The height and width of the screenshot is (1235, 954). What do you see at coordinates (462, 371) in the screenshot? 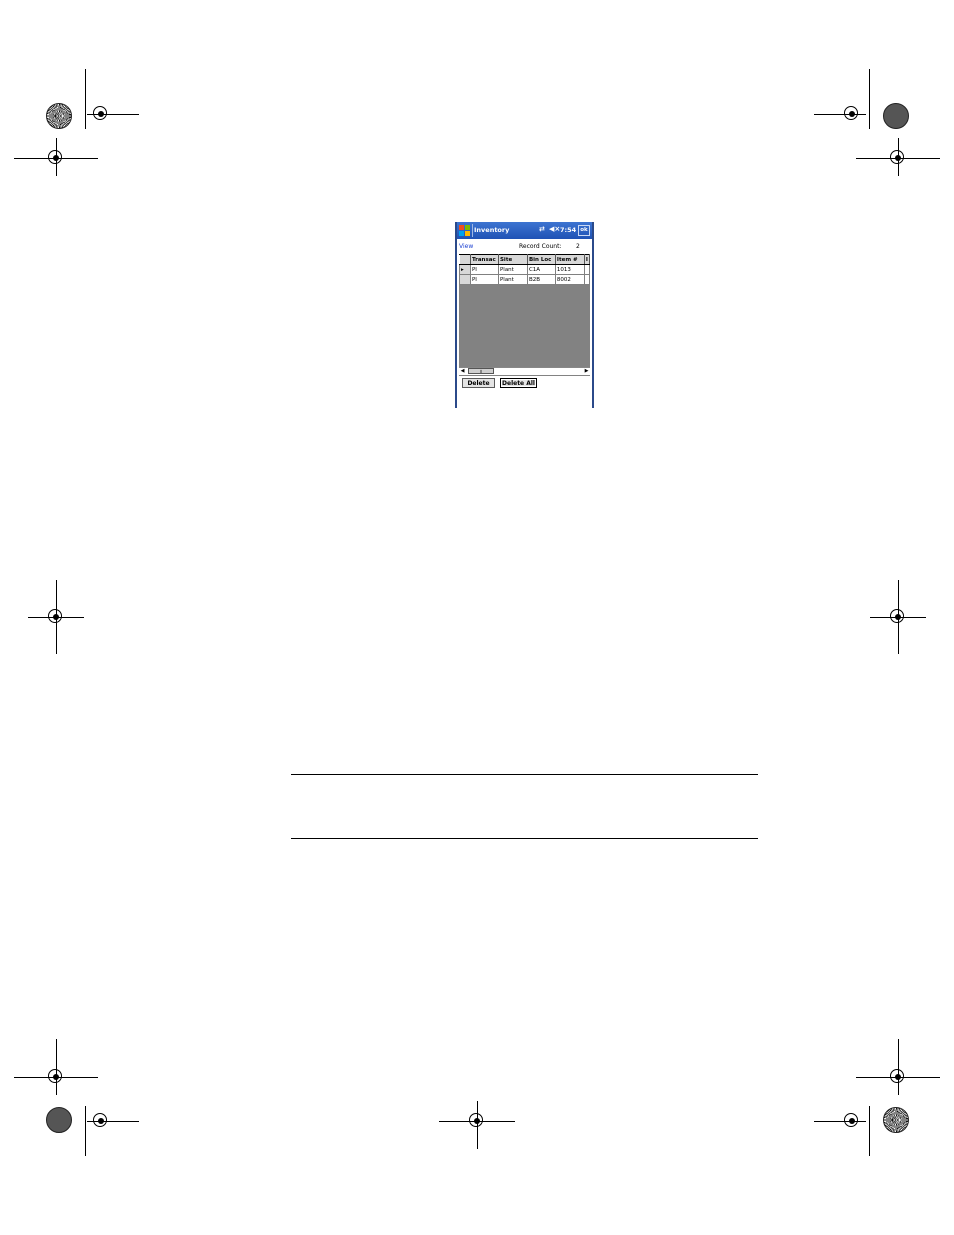
I see `scroll-left-arrow-icon: ◀` at bounding box center [462, 371].